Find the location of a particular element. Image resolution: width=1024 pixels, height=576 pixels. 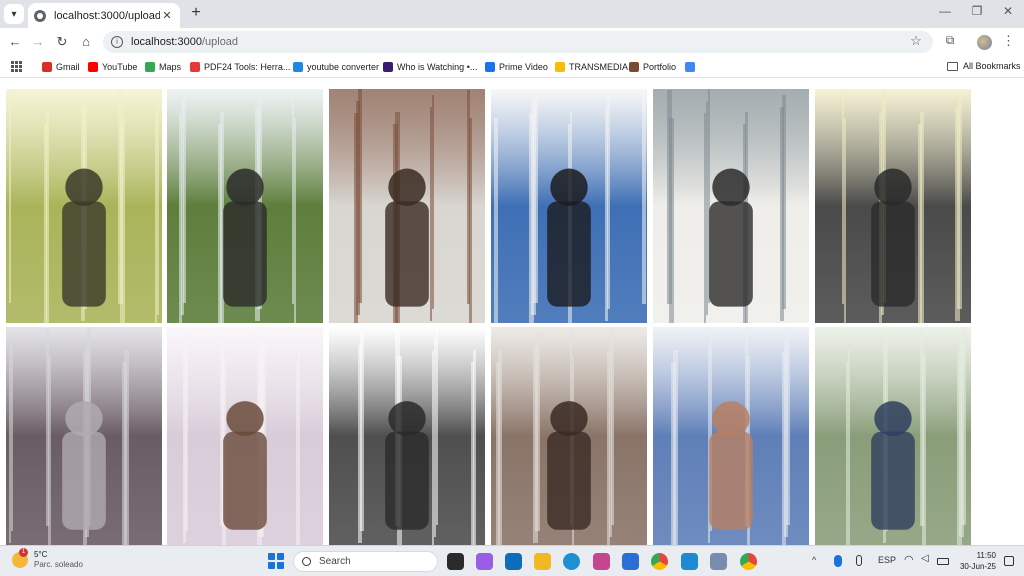

tray-overflow-chevron: ^ is located at coordinates (814, 560).